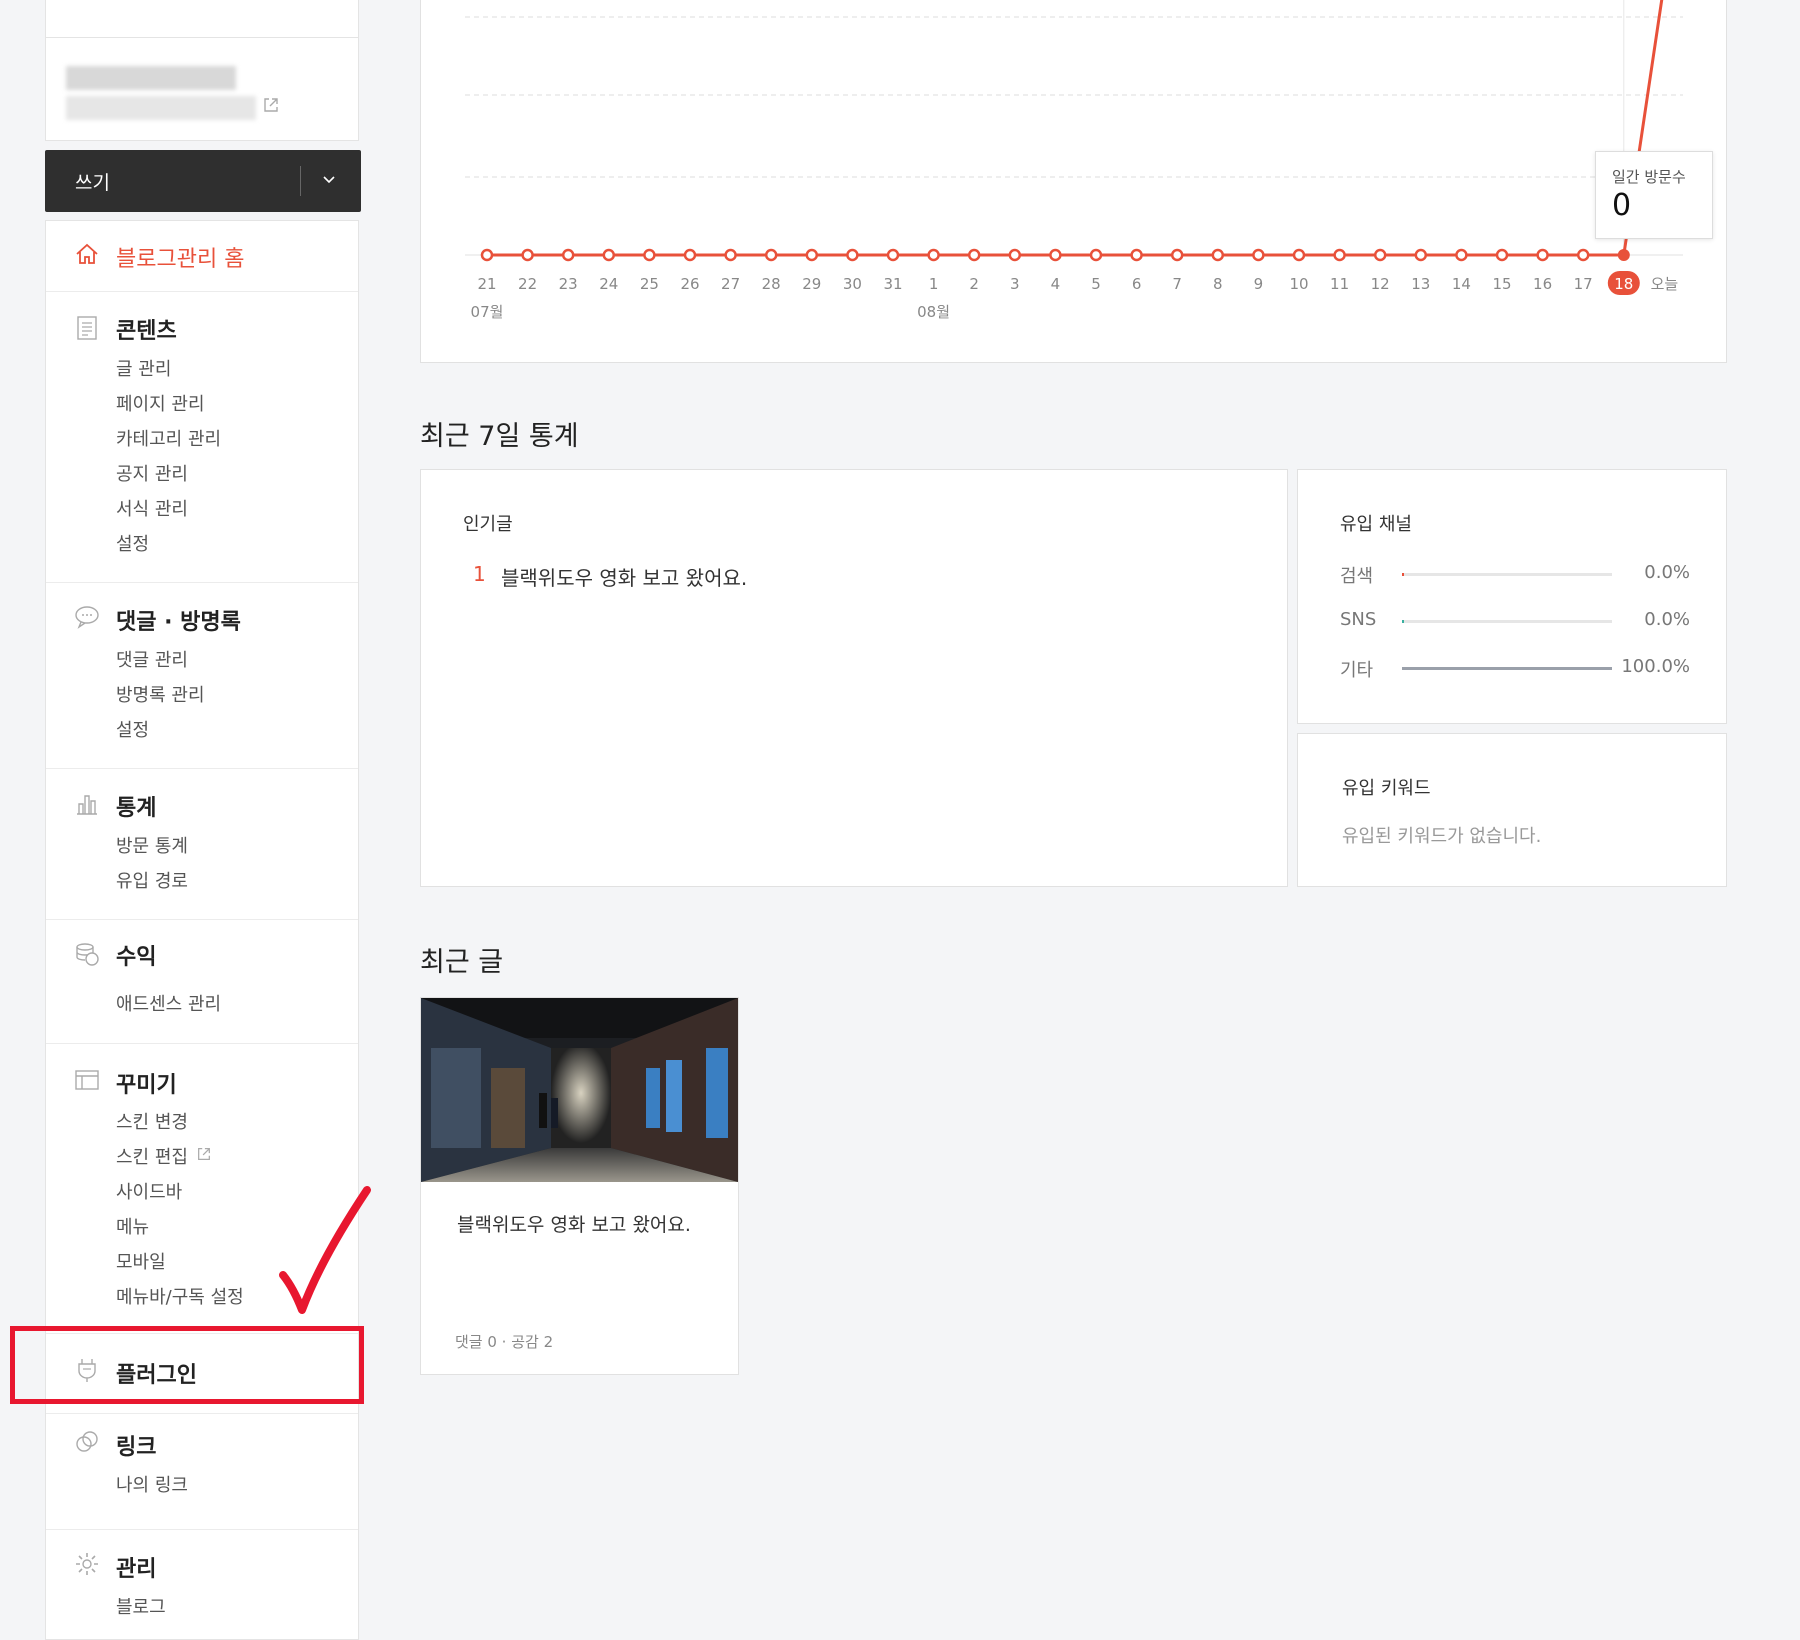  Describe the element at coordinates (1442, 836) in the screenshot. I see `keyword-empty-message: 유입된 키워드가 없습니다.` at that location.